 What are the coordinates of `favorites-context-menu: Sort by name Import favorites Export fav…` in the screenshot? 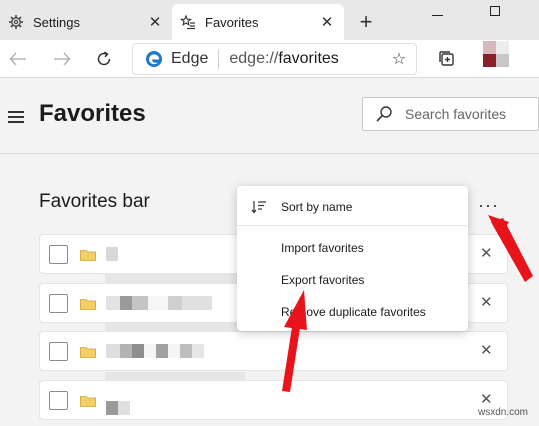 It's located at (352, 258).